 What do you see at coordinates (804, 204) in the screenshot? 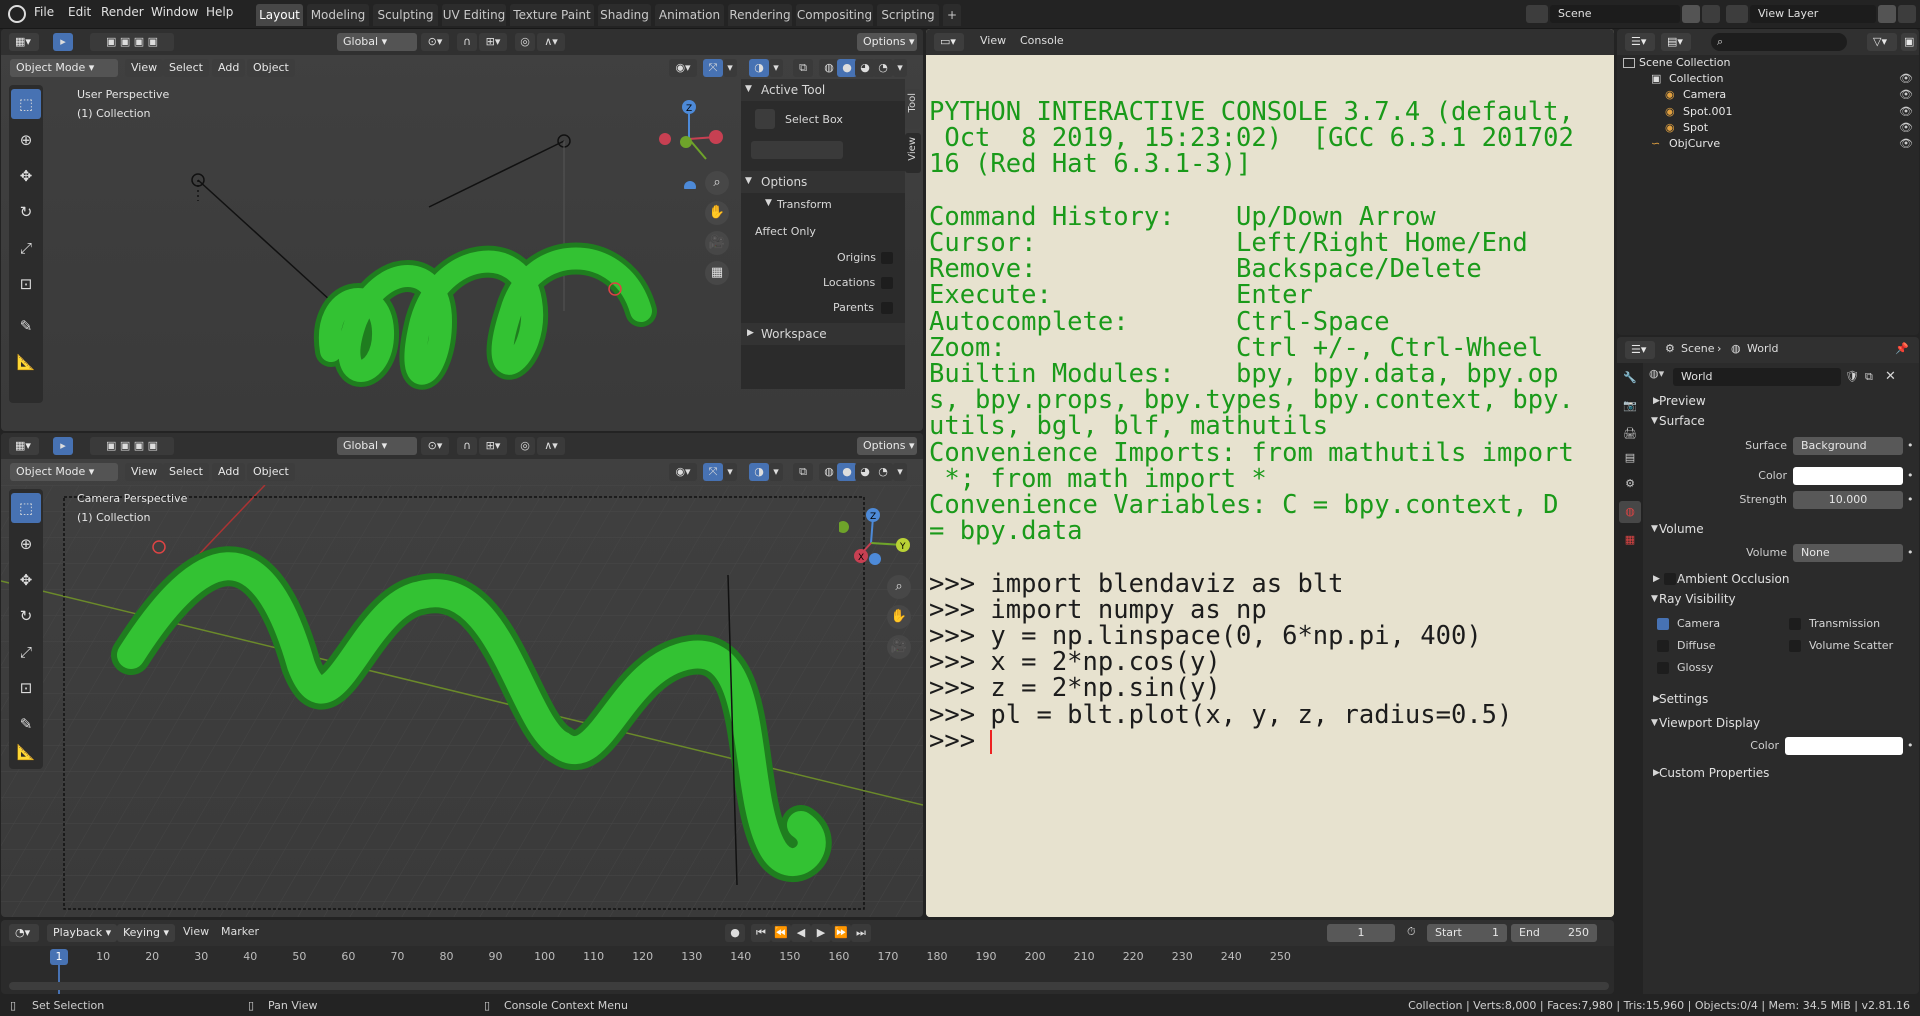
I see `transform-header: Transform` at bounding box center [804, 204].